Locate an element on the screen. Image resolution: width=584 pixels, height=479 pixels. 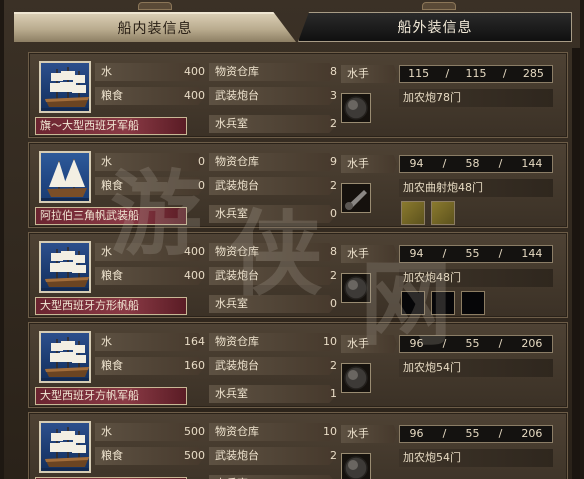
crew-needed: 115 is located at coordinates (476, 73).